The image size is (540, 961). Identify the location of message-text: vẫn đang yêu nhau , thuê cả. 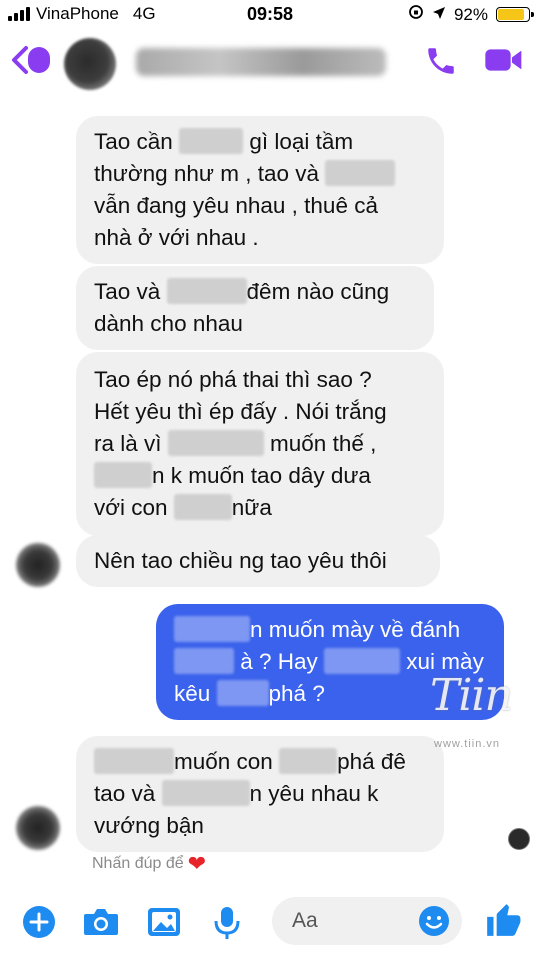
(236, 205).